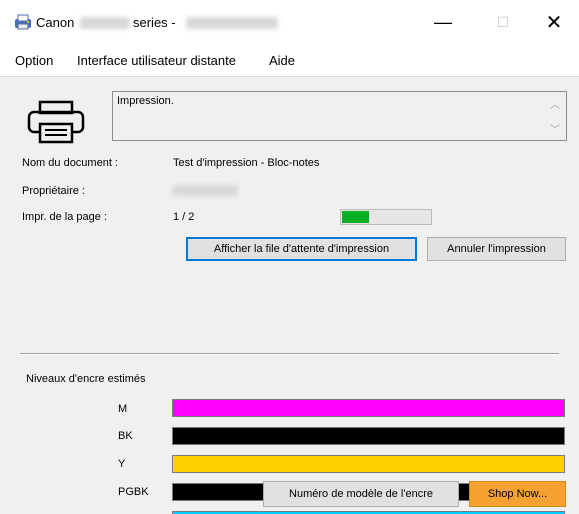 The image size is (579, 514). I want to click on scroll-up-icon: ︿, so click(555, 103).